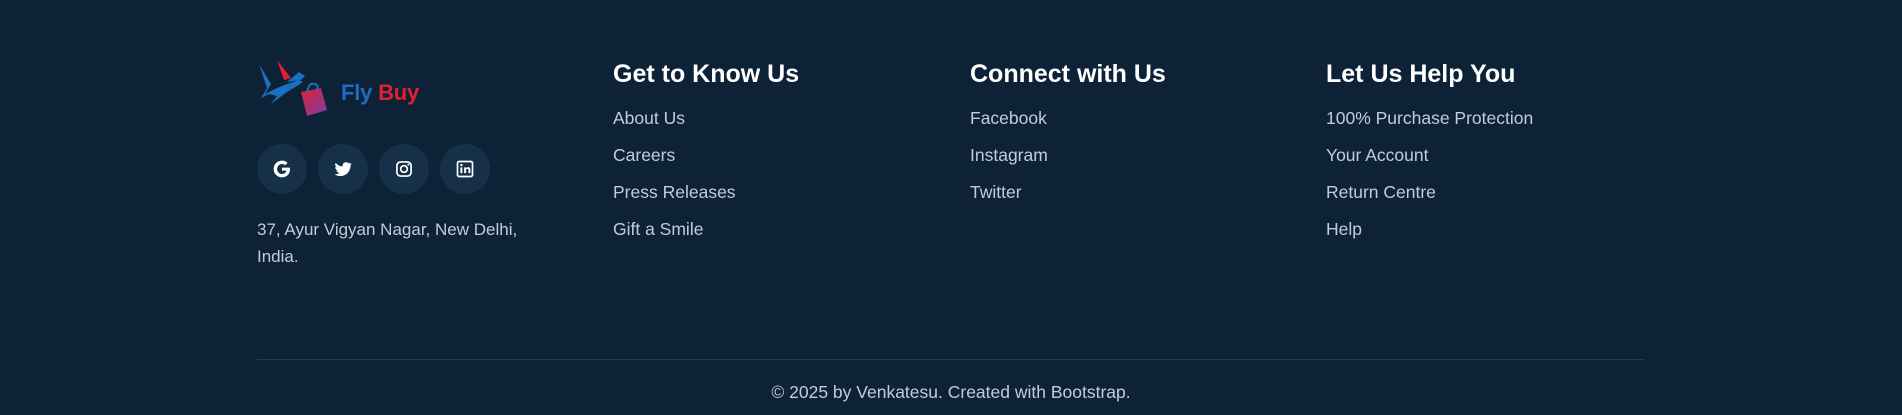 This screenshot has height=415, width=1902. I want to click on link-facebook: Facebook, so click(1008, 118).